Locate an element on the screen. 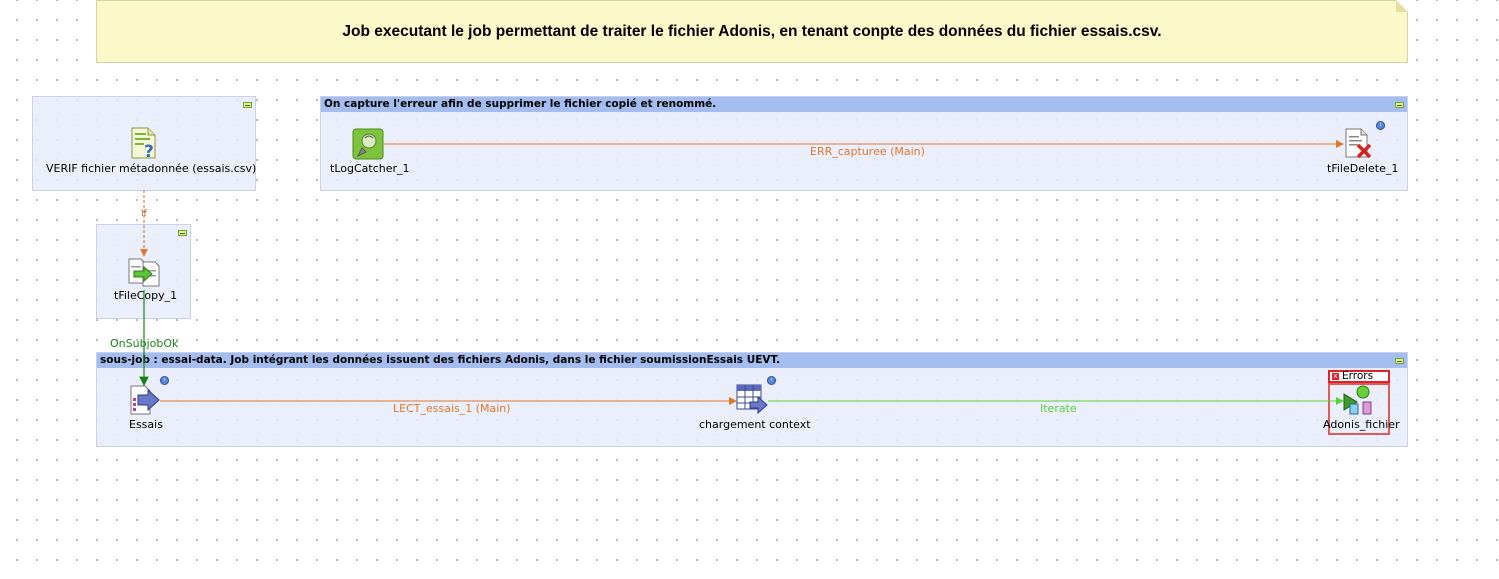 This screenshot has width=1499, height=579. if-trigger-label: If is located at coordinates (144, 214).